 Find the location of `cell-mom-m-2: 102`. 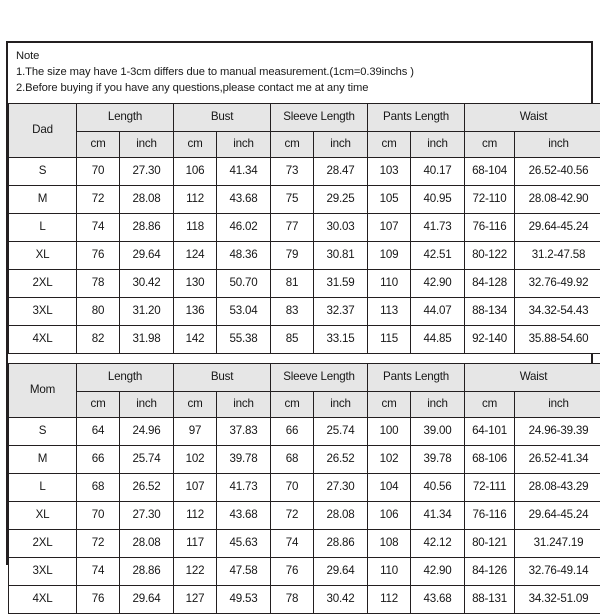

cell-mom-m-2: 102 is located at coordinates (195, 459).